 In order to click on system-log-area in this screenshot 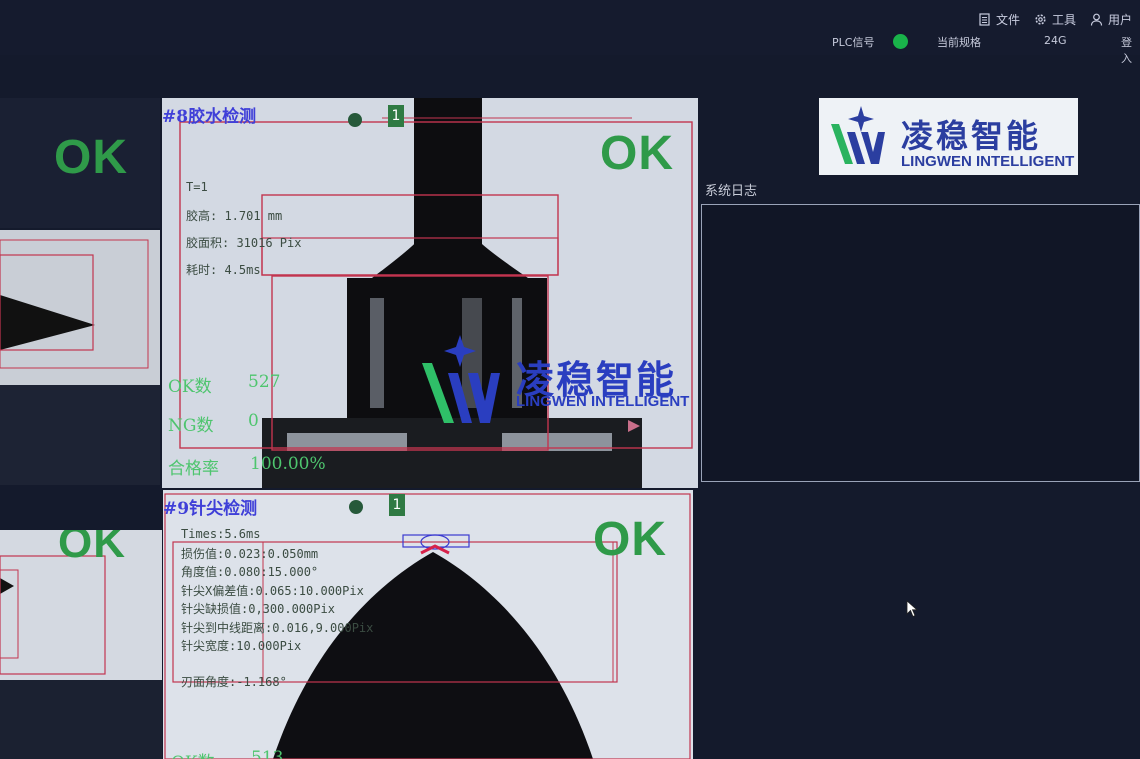, I will do `click(920, 343)`.